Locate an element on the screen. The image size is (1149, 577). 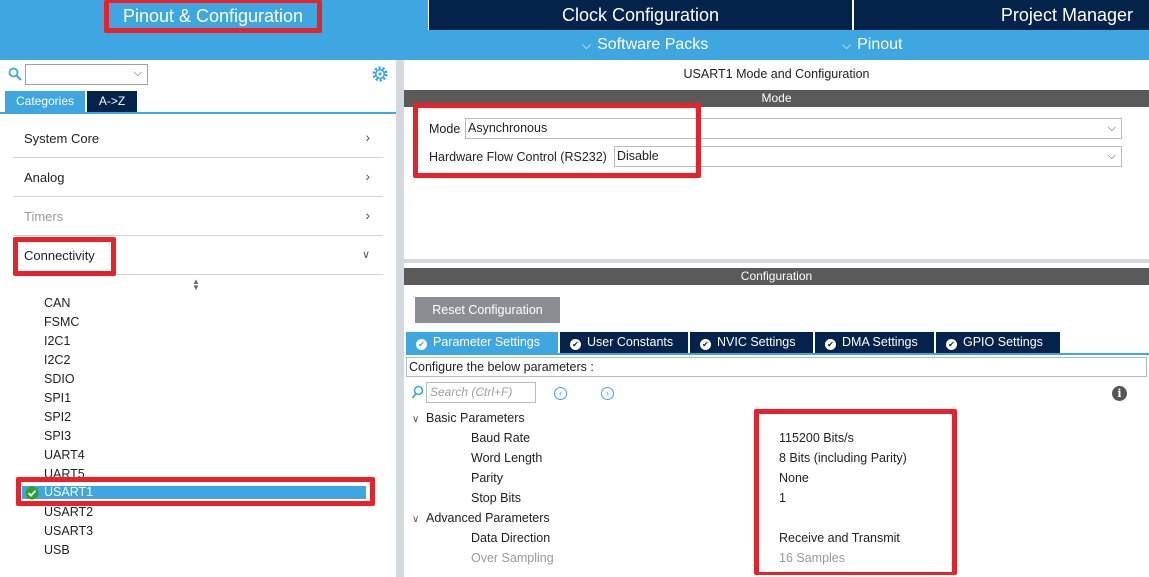
pinout-menu-label: Pinout is located at coordinates (880, 44).